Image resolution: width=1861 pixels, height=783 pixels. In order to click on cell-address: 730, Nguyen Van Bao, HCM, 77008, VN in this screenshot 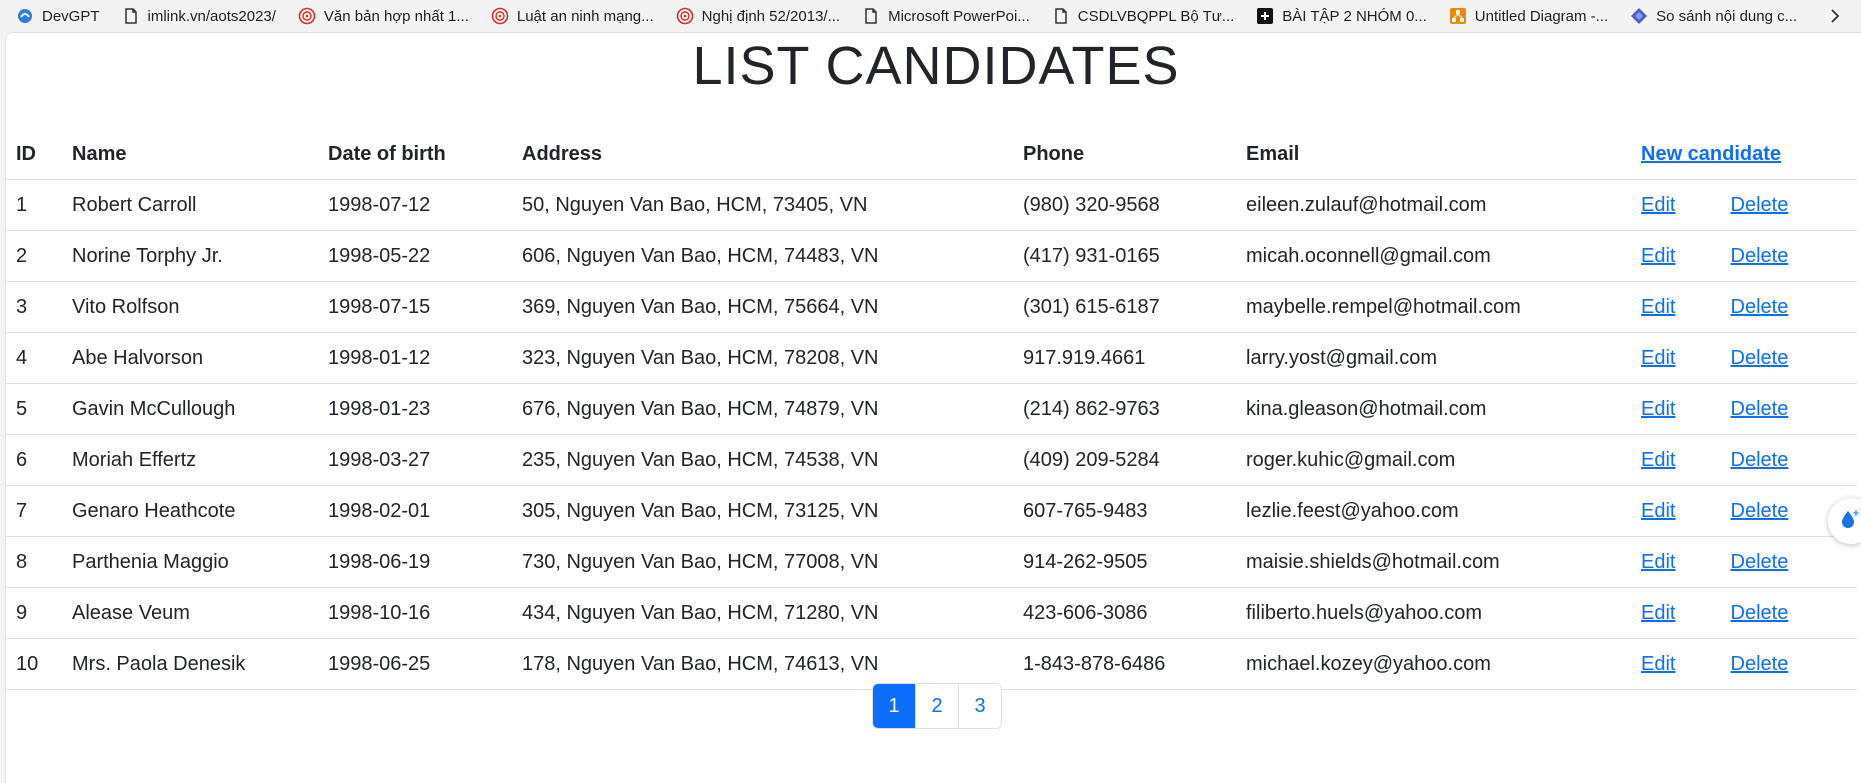, I will do `click(762, 562)`.